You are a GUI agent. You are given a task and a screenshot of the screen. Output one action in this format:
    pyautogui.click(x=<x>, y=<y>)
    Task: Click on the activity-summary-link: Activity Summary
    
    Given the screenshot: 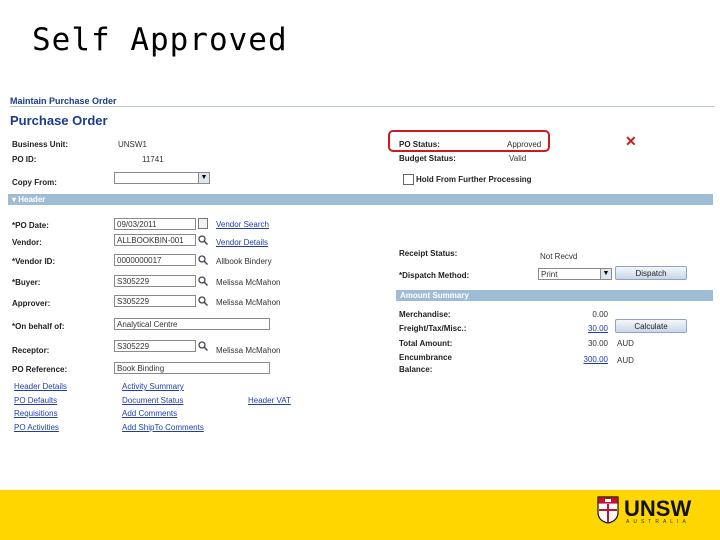 What is the action you would take?
    pyautogui.click(x=153, y=386)
    